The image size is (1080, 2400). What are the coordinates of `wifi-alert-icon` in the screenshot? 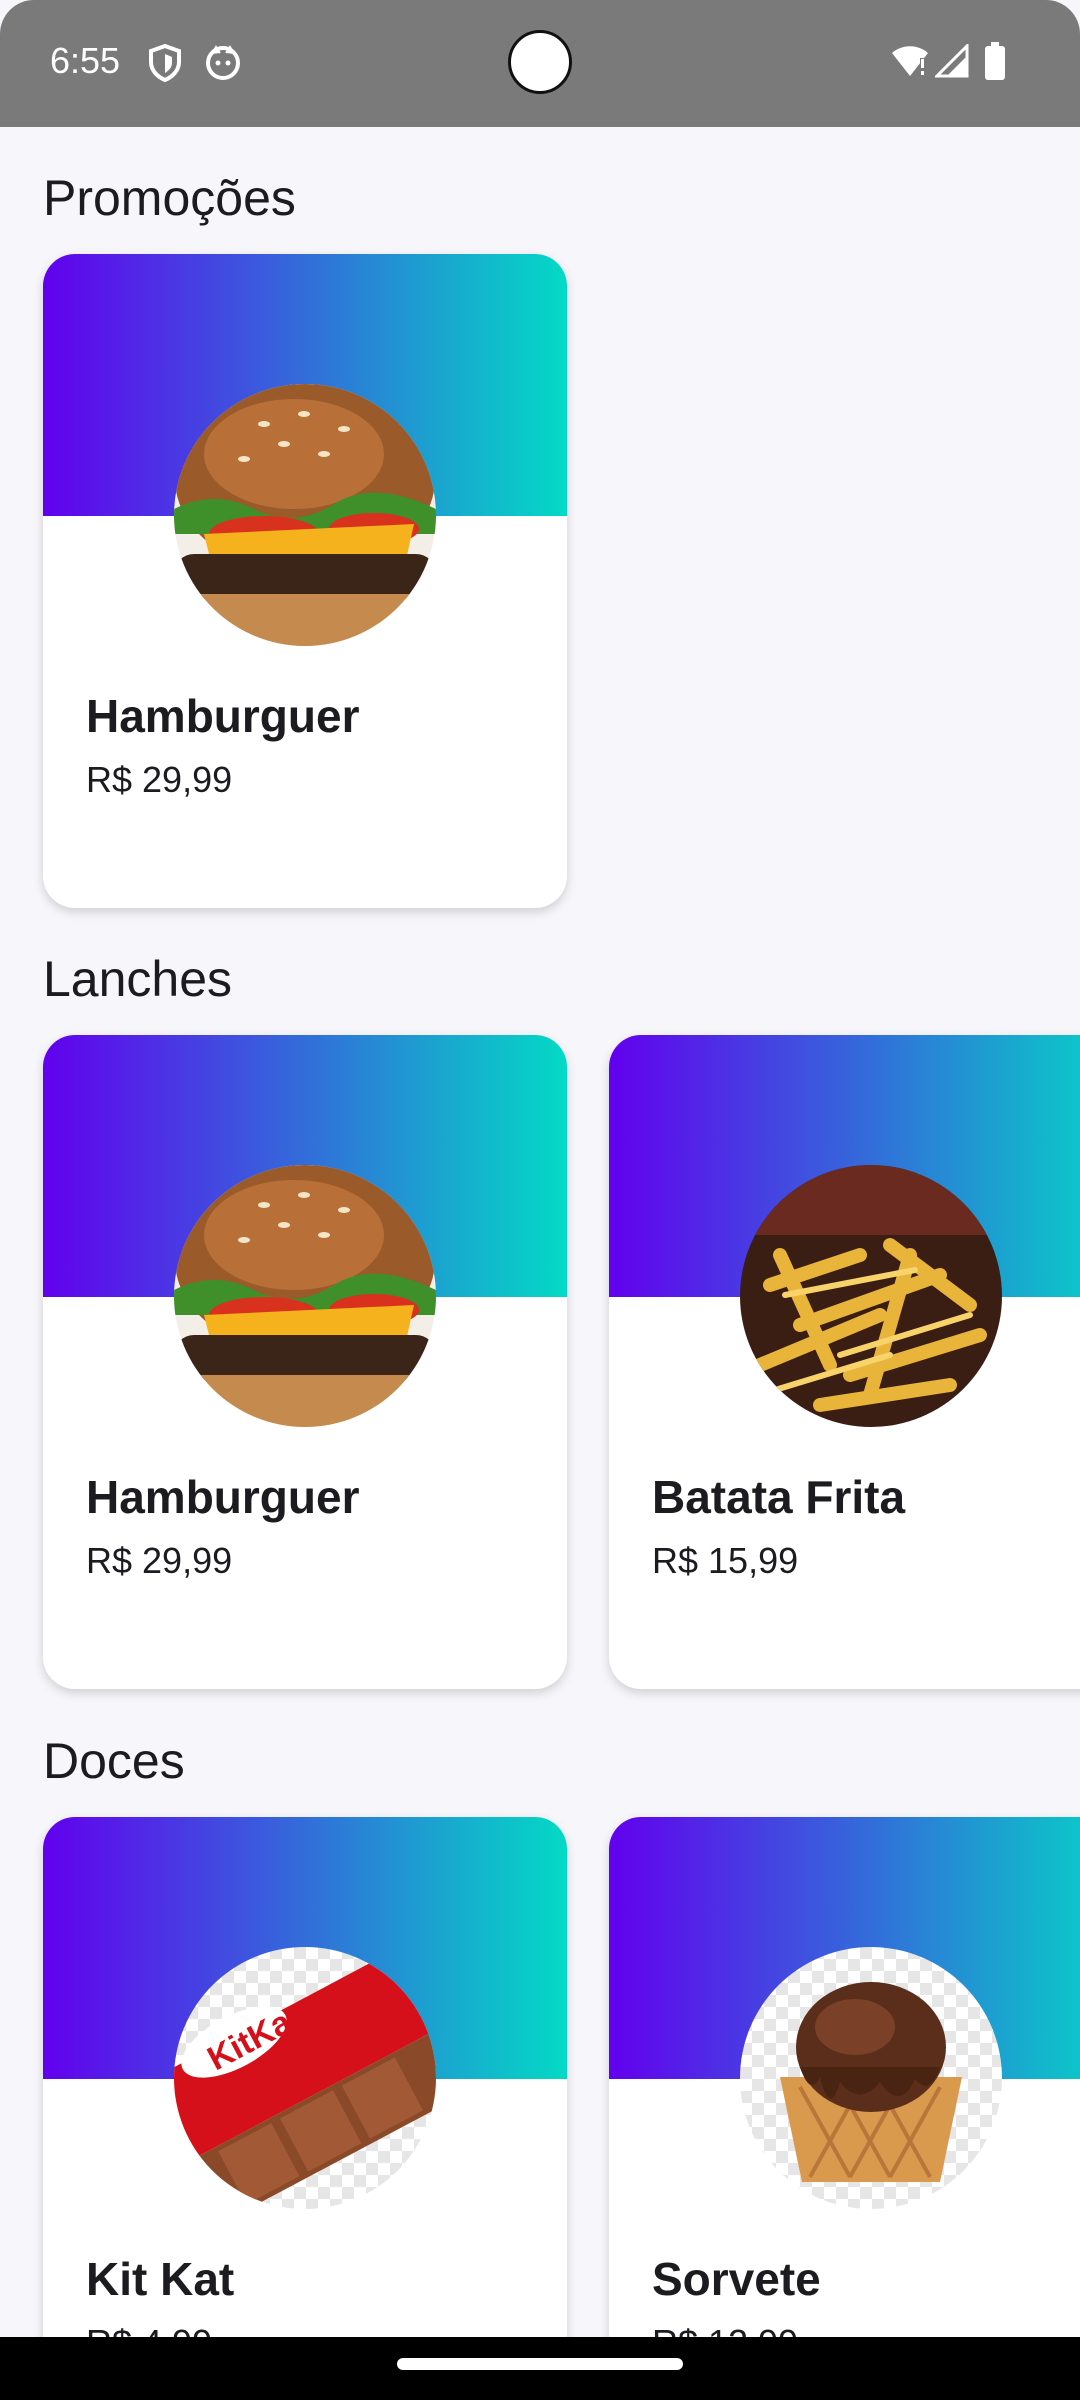 It's located at (910, 61).